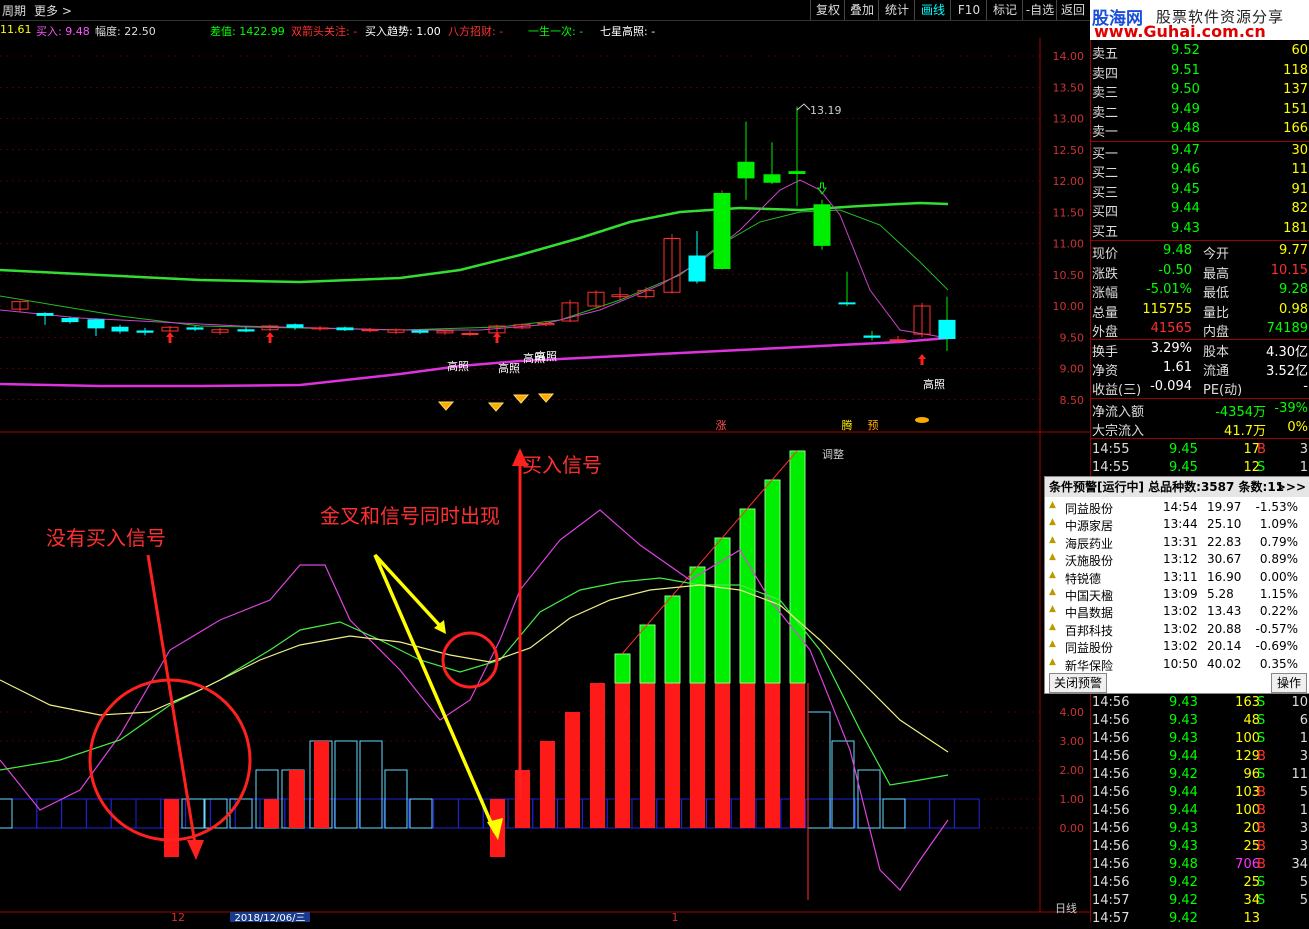  Describe the element at coordinates (1224, 663) in the screenshot. I see `alert-price: 40.02` at that location.